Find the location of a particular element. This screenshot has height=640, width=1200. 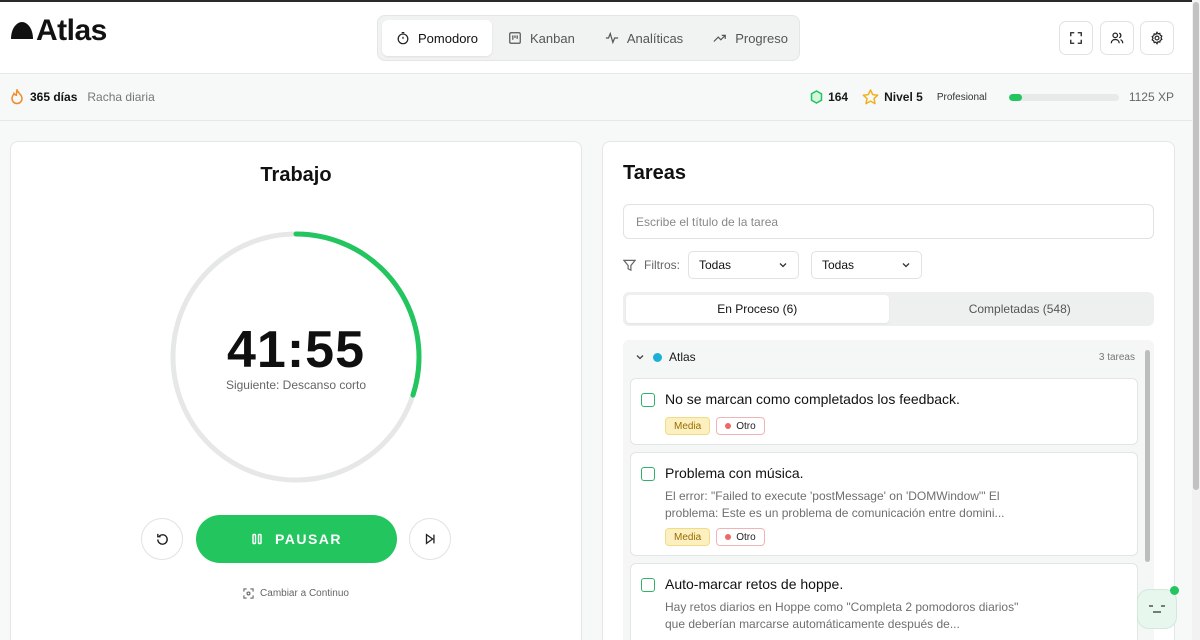

gems-stat: 164 is located at coordinates (829, 97).